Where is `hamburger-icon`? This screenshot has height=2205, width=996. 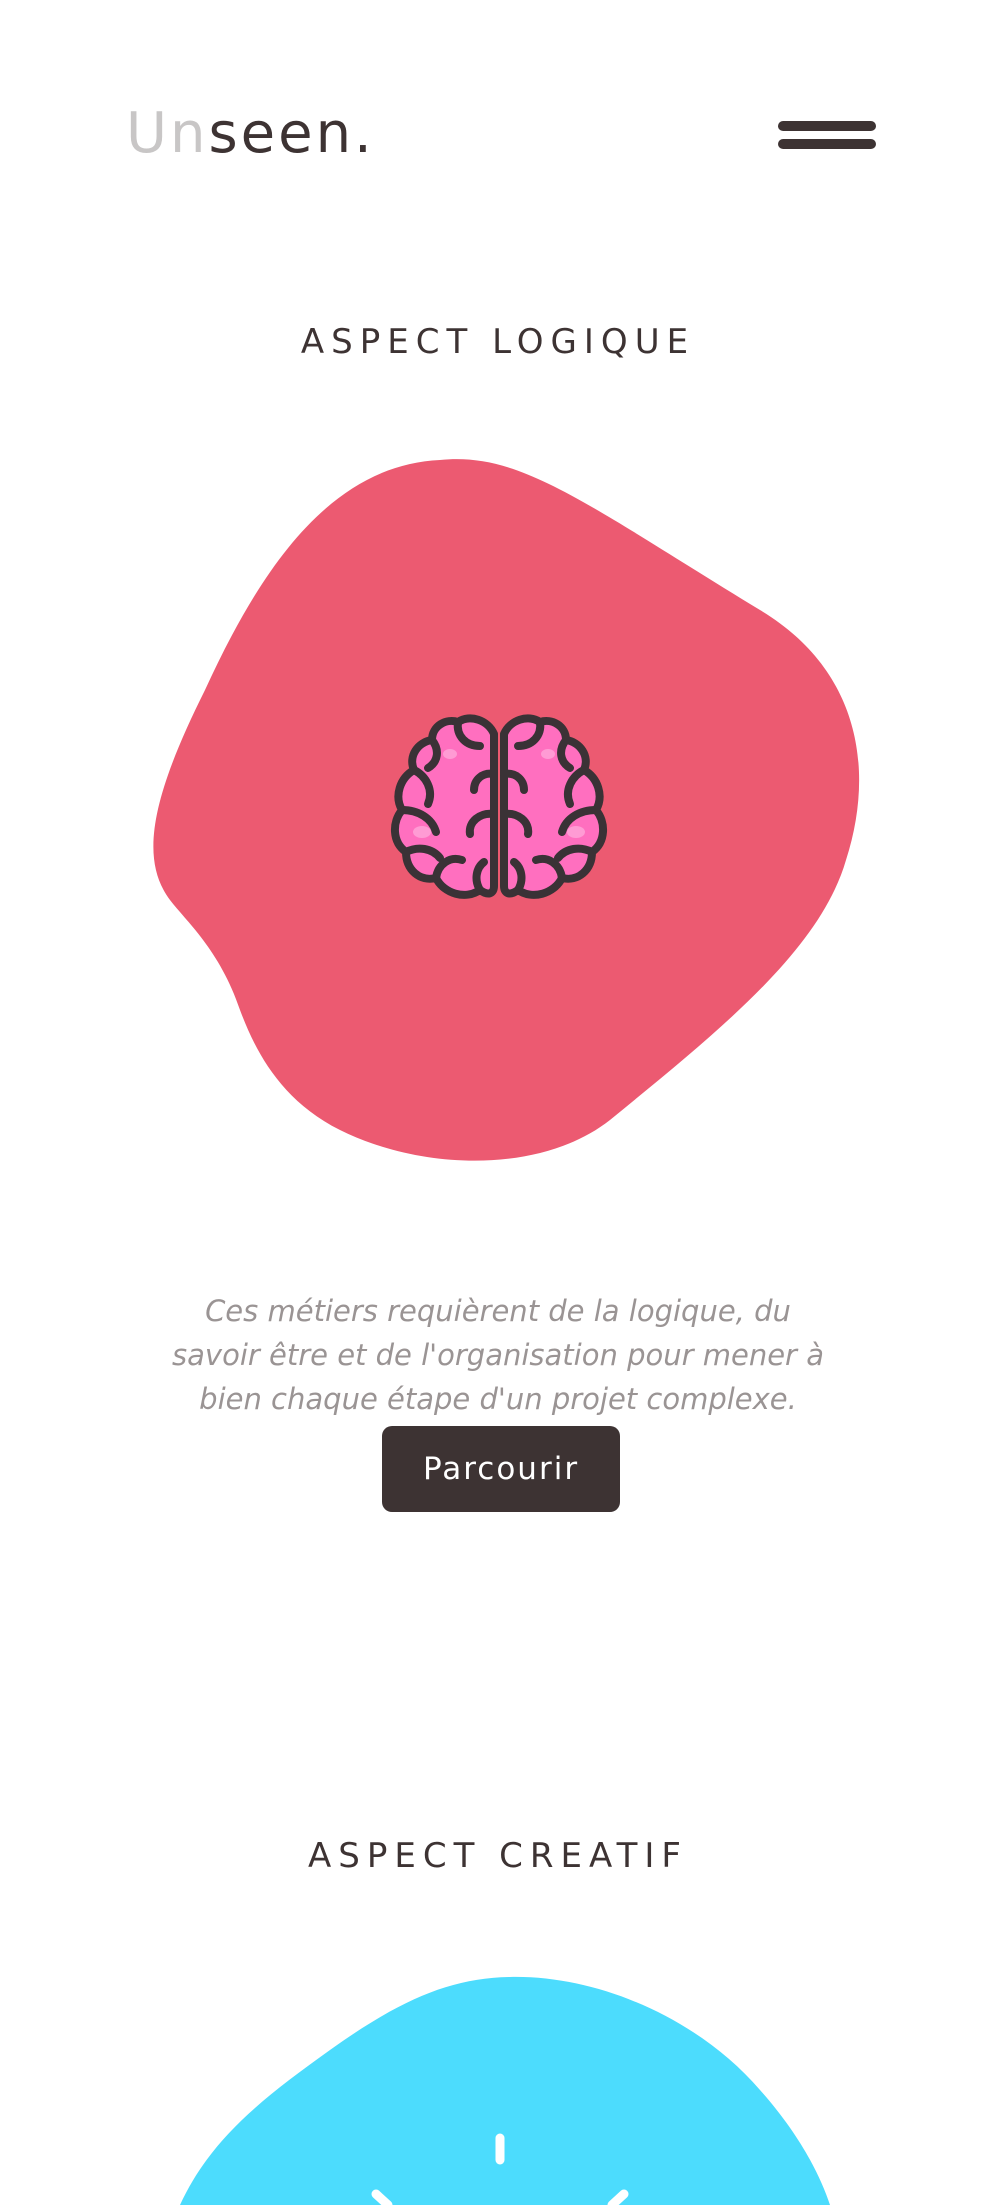 hamburger-icon is located at coordinates (827, 135).